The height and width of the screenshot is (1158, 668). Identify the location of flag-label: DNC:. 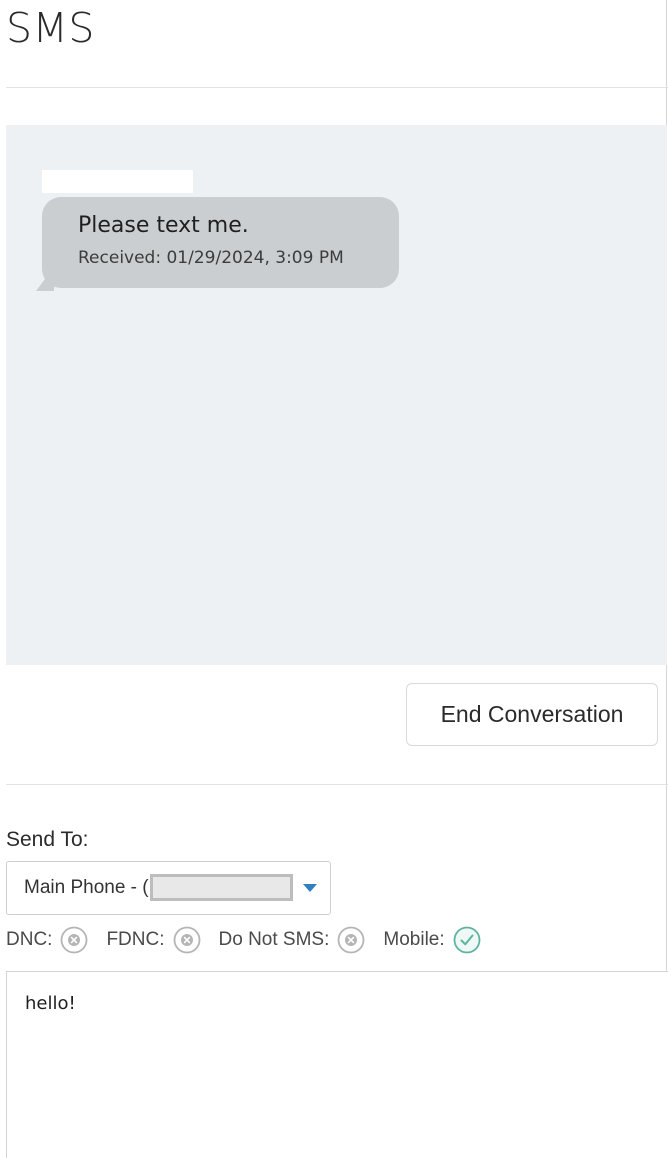
(29, 939).